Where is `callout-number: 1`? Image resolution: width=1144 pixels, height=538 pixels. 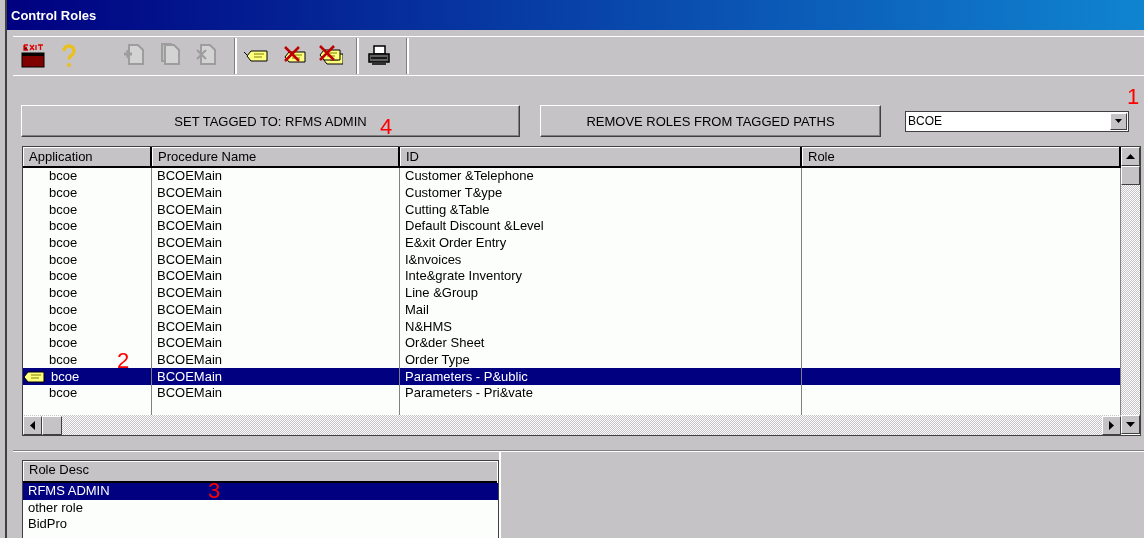
callout-number: 1 is located at coordinates (1133, 97).